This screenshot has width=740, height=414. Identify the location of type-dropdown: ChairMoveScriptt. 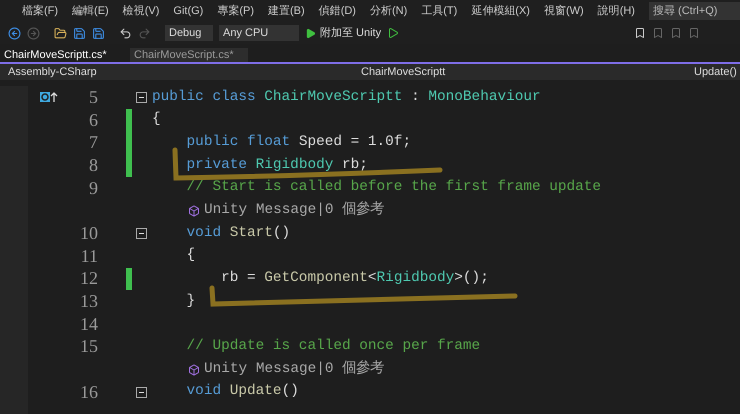
(517, 72).